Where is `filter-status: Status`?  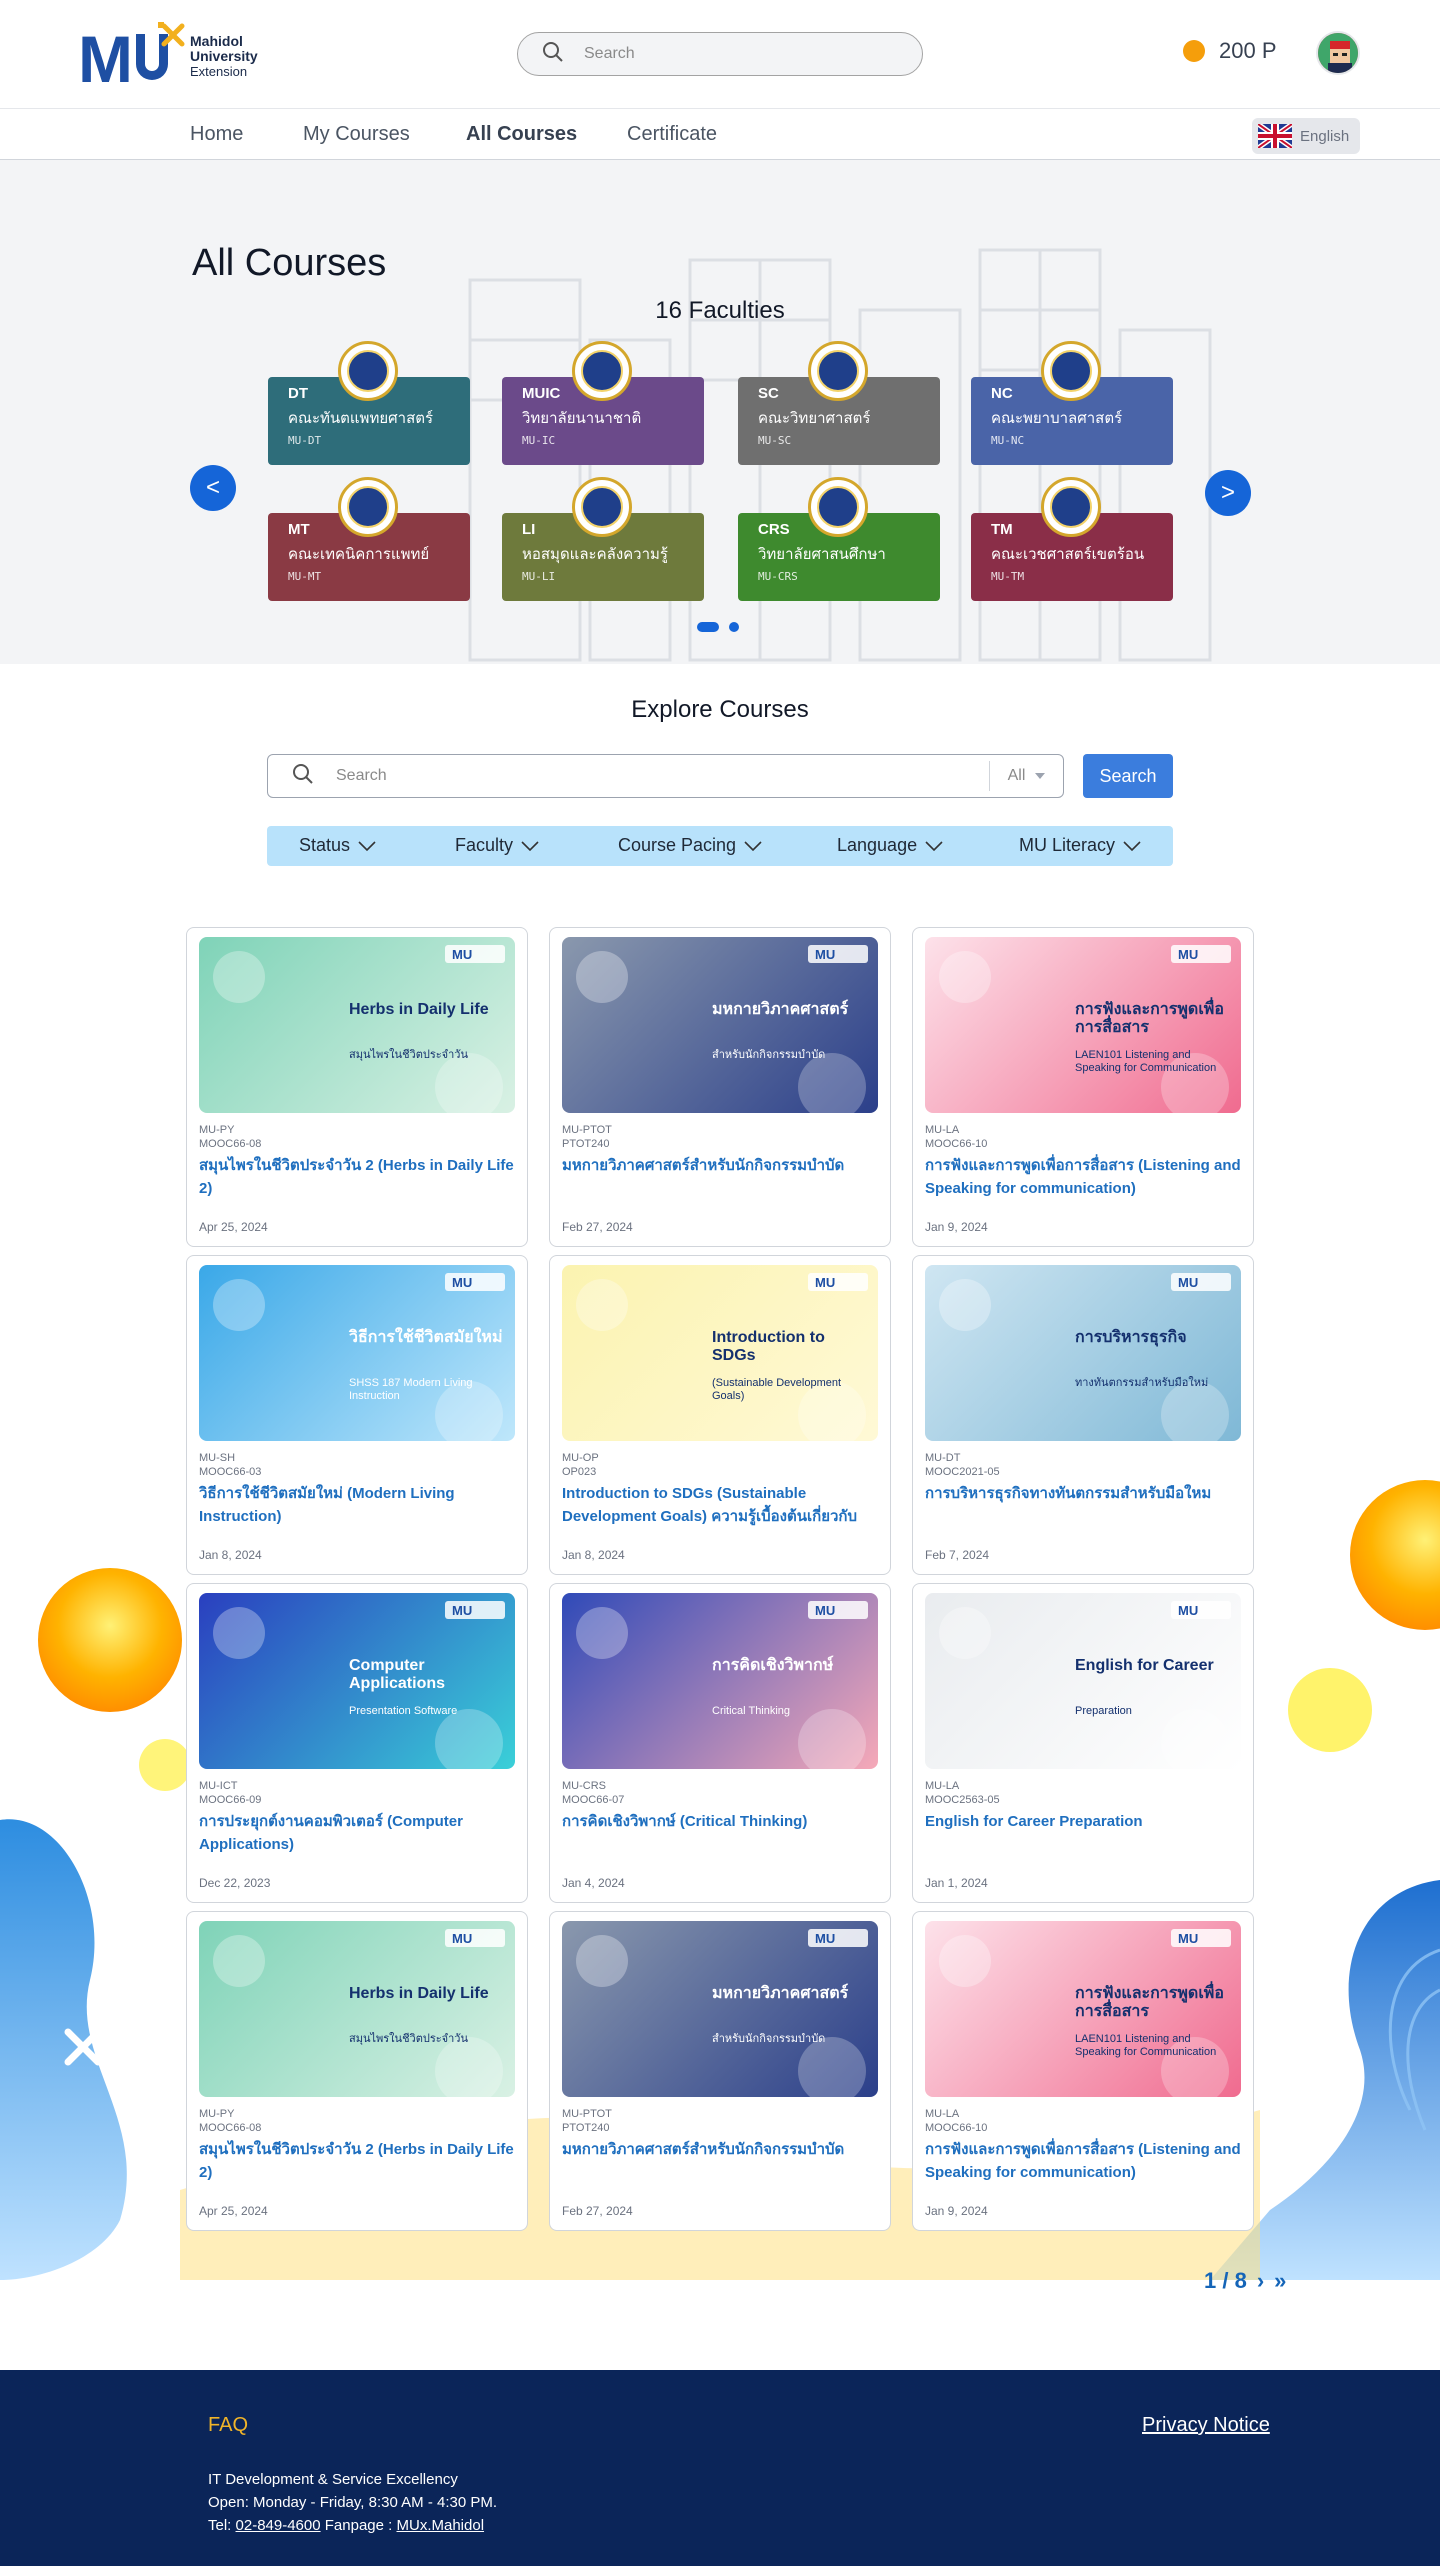
filter-status: Status is located at coordinates (337, 845).